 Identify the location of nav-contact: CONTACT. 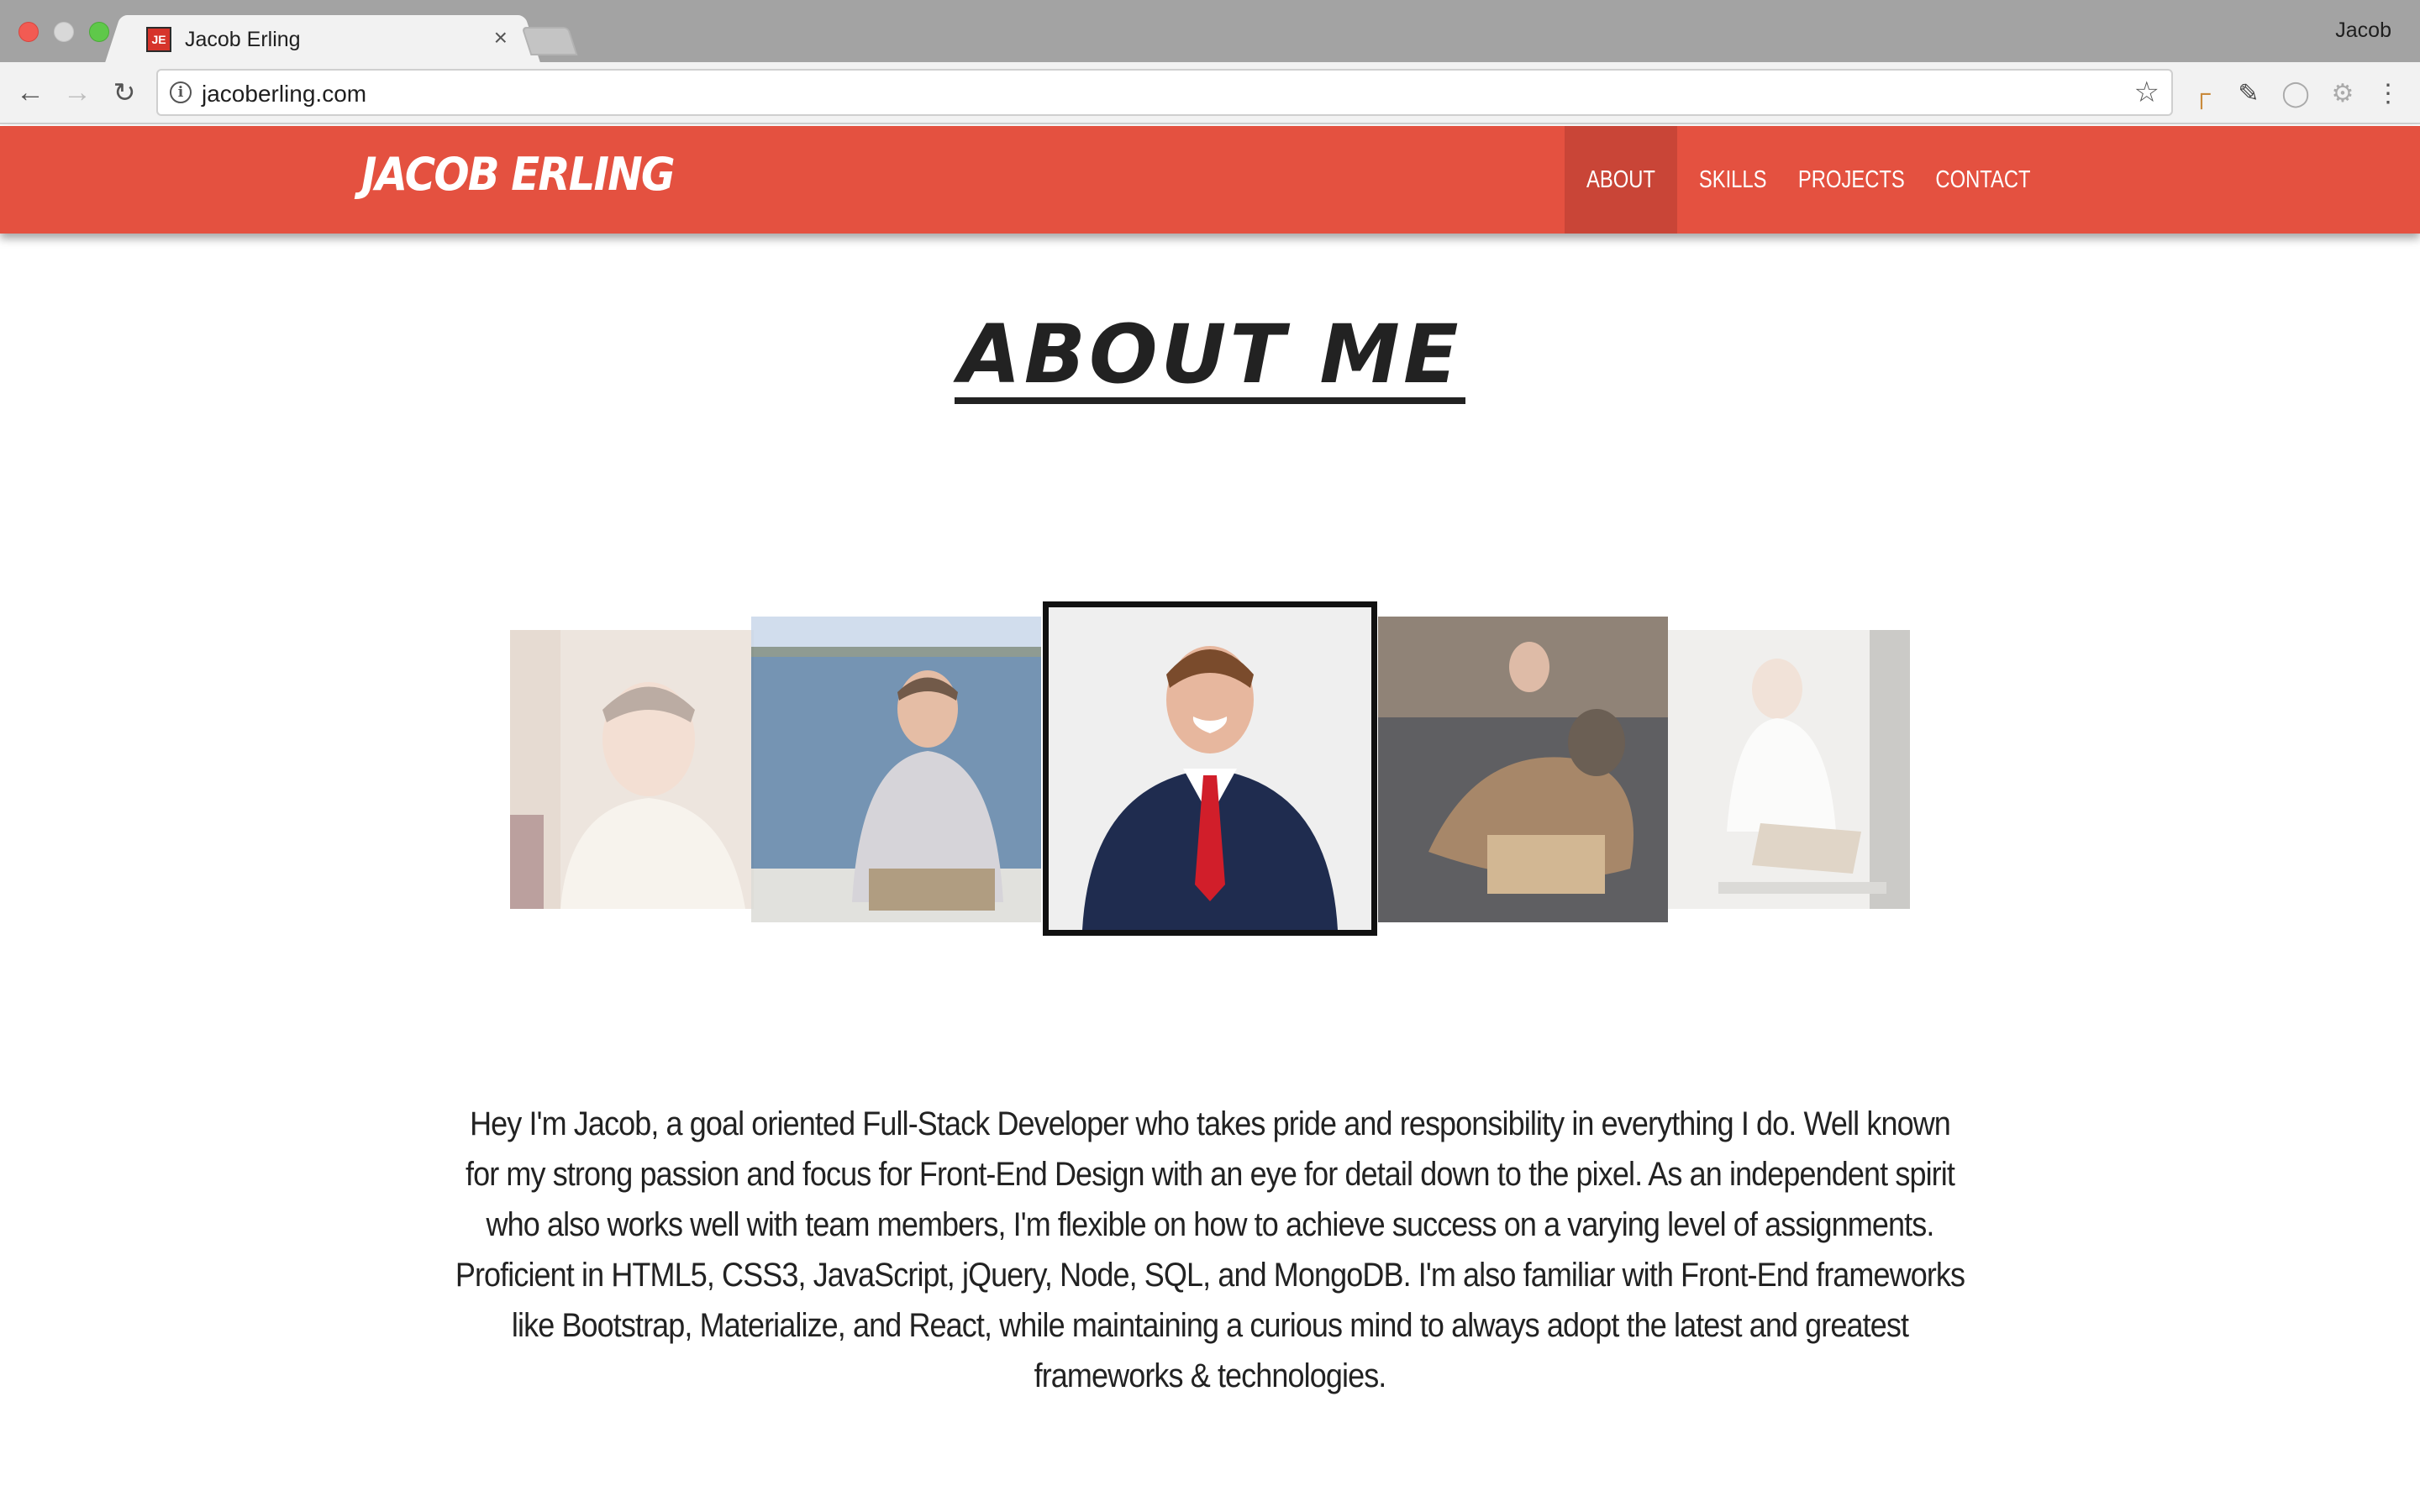
(1983, 180).